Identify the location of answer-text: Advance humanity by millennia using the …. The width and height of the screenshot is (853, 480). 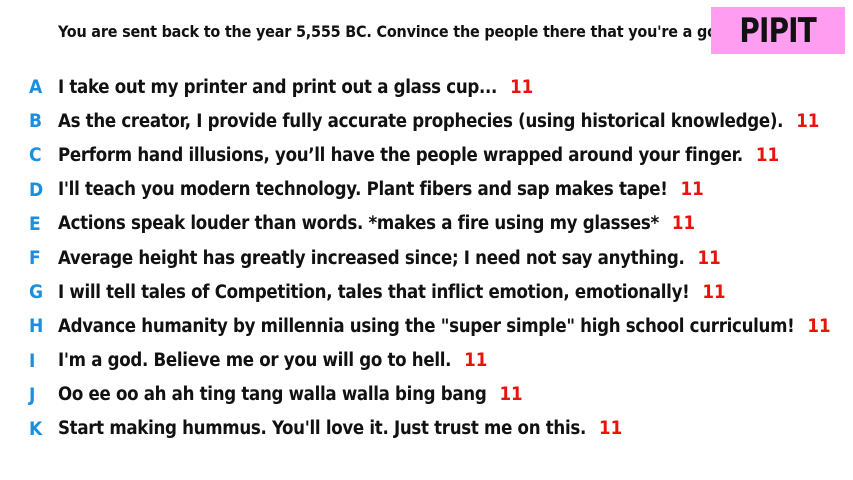
(426, 326).